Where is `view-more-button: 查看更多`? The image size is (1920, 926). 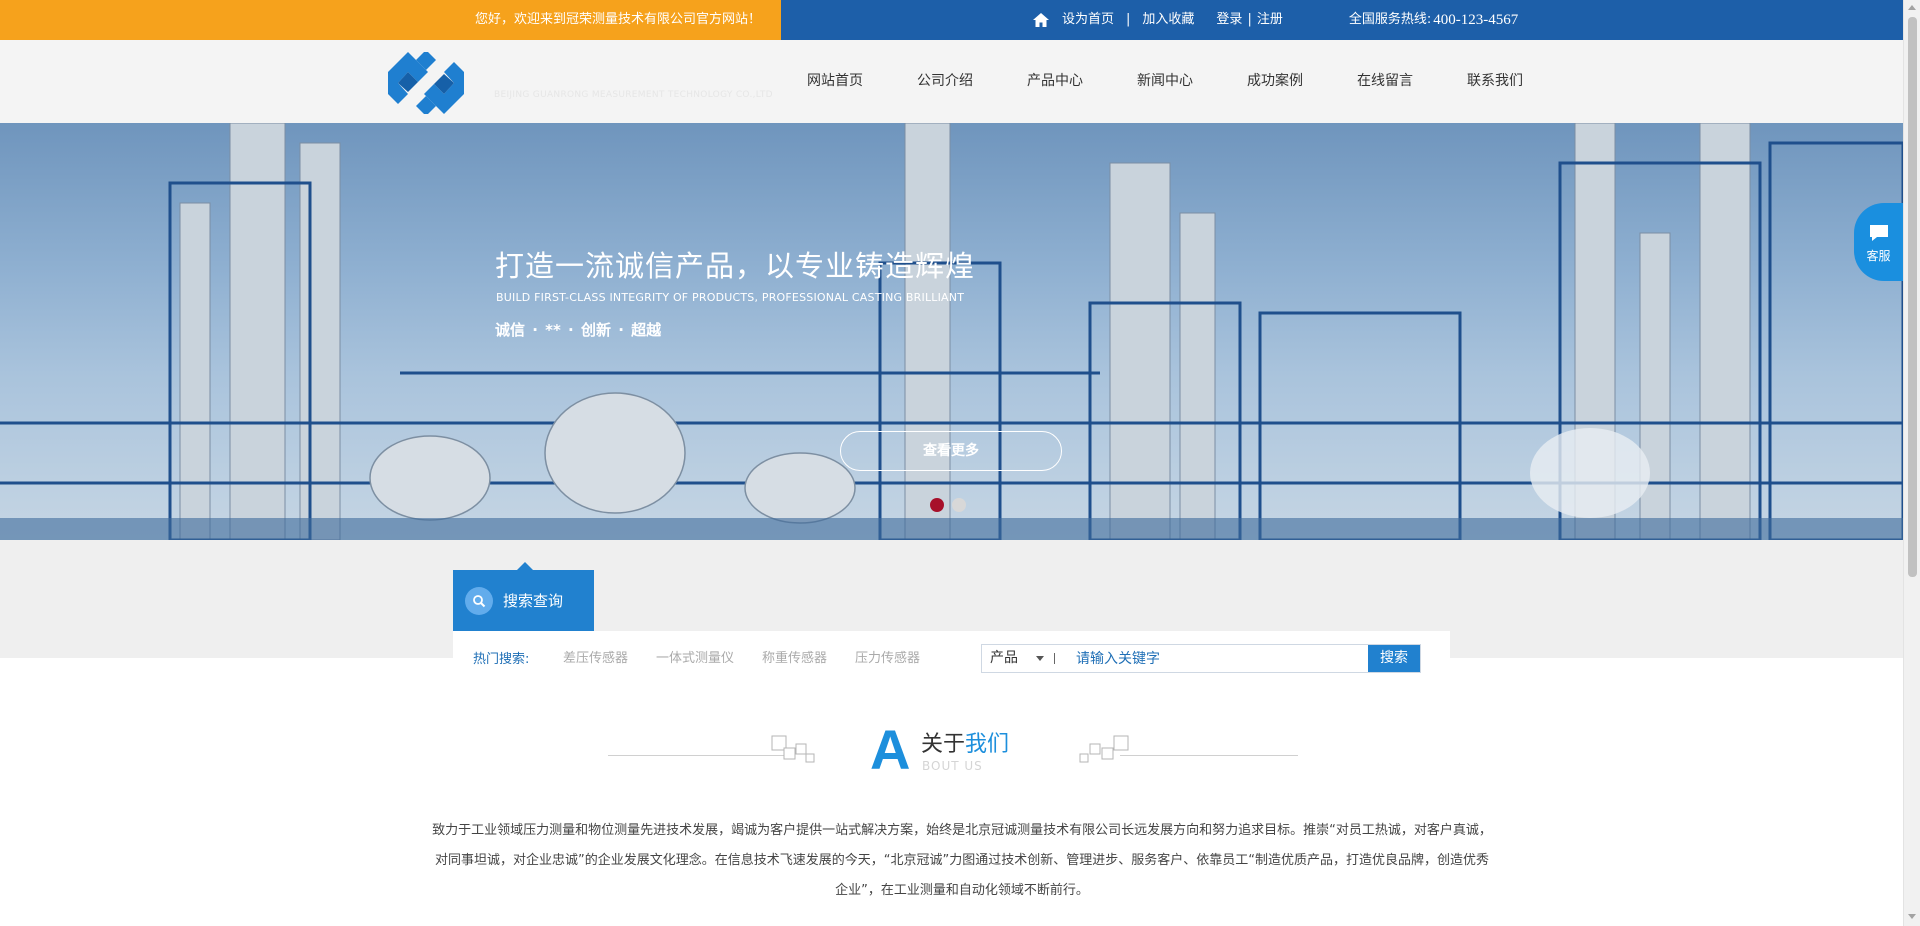 view-more-button: 查看更多 is located at coordinates (951, 451).